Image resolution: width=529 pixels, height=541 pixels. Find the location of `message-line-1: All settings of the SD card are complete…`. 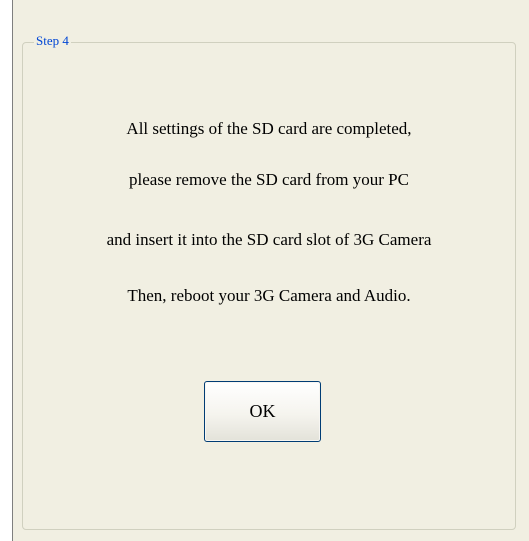

message-line-1: All settings of the SD card are complete… is located at coordinates (269, 128).